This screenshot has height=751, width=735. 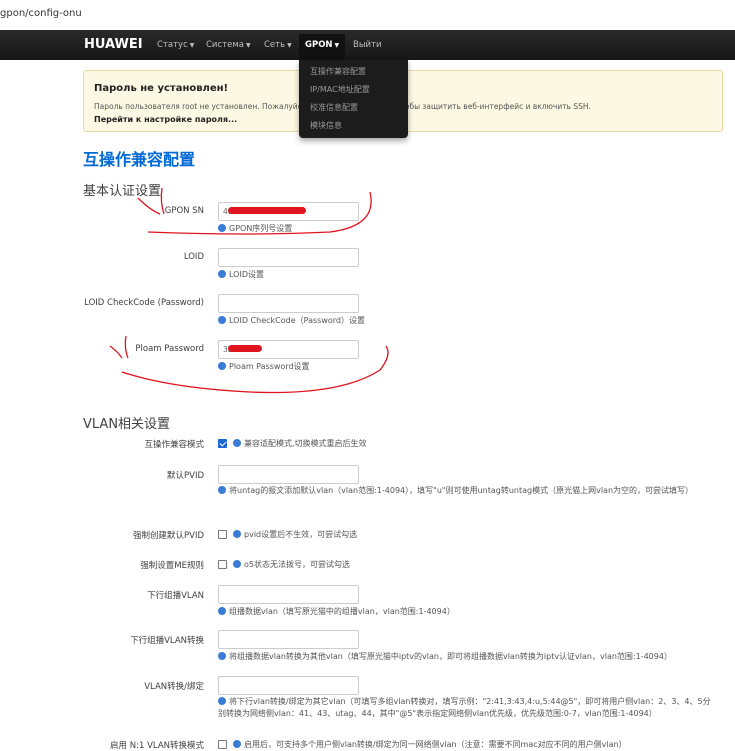 I want to click on vlan-bind-label: VLAN转换/绑定, so click(x=174, y=687).